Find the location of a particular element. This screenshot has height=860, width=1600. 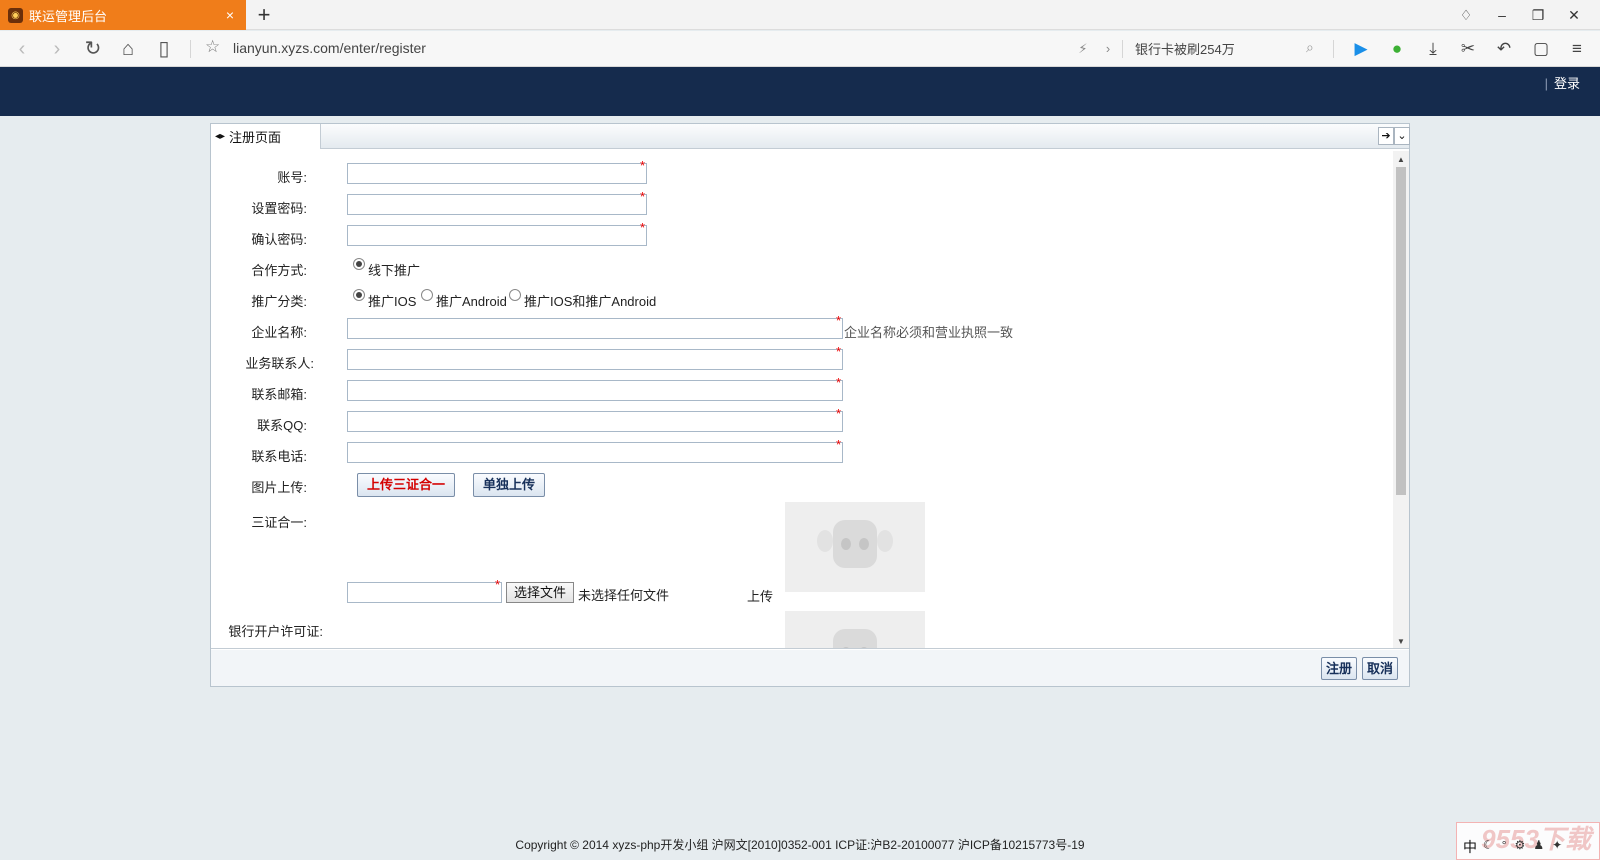

qq-label: 联系QQ: is located at coordinates (282, 425).